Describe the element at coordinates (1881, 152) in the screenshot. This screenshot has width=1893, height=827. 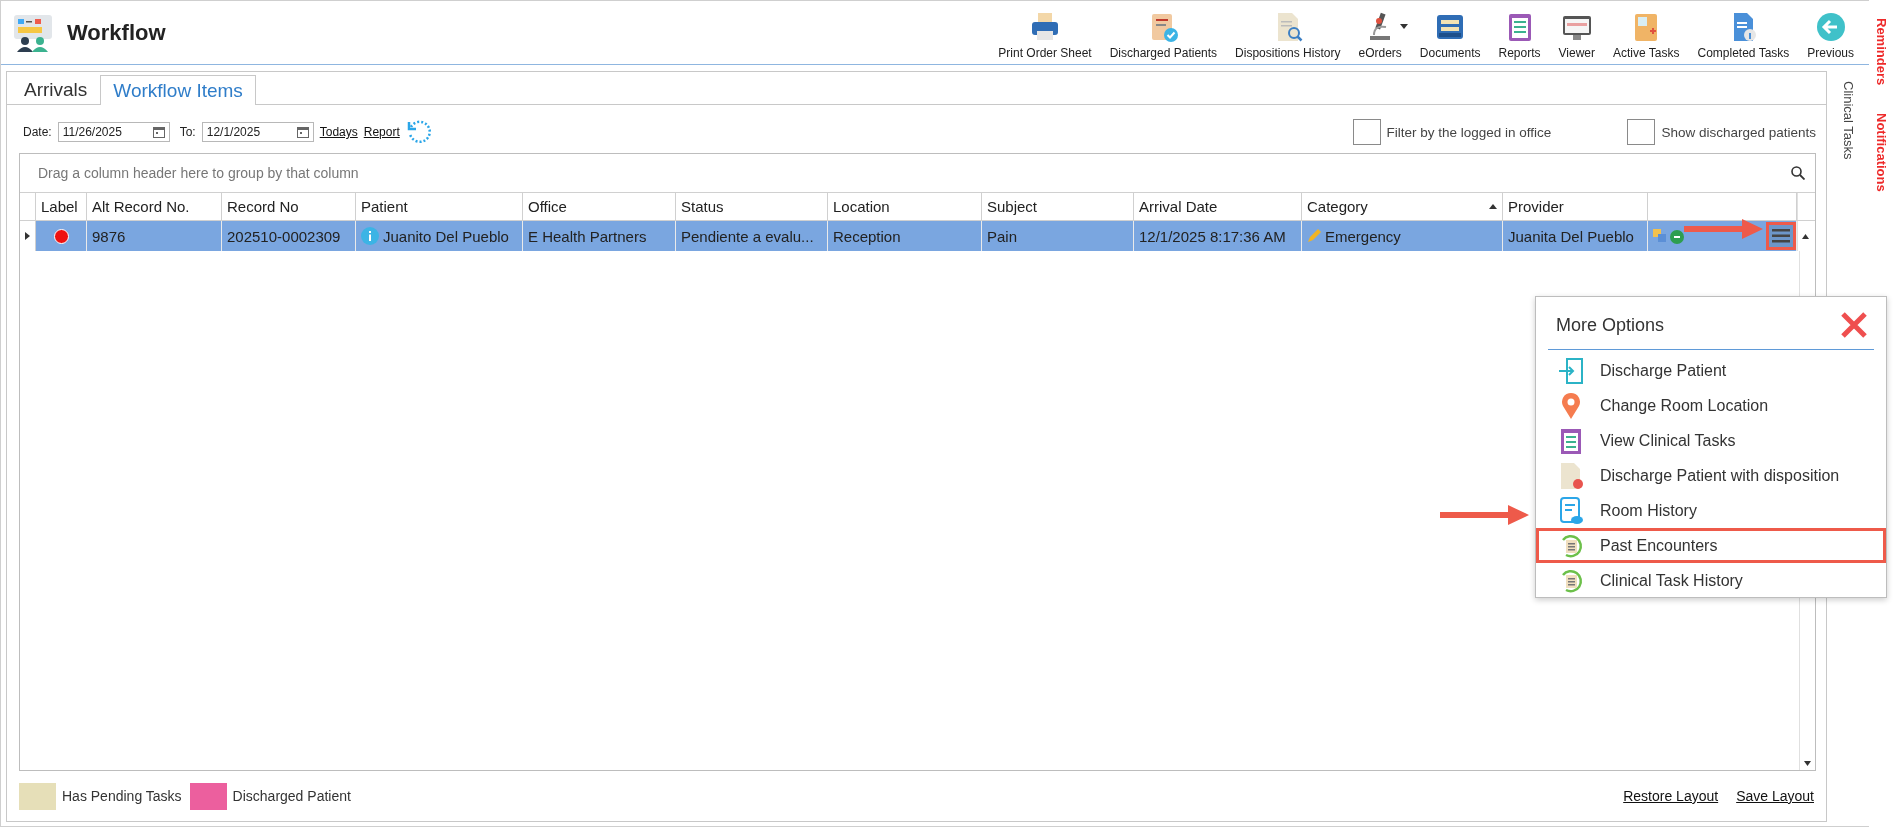
I see `side-tab: Notifications` at that location.